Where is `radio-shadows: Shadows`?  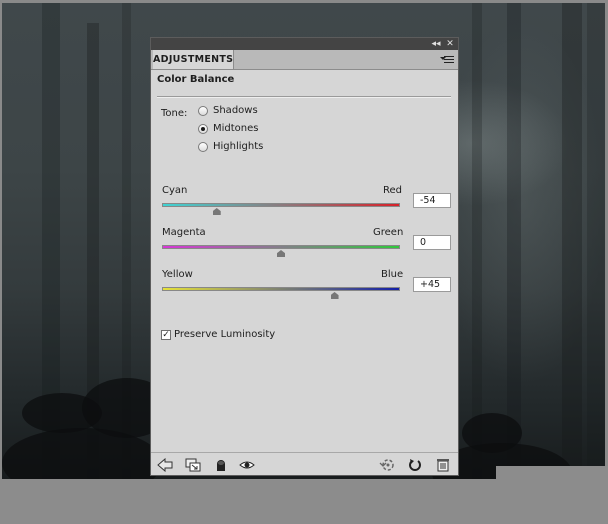
radio-shadows: Shadows is located at coordinates (228, 110).